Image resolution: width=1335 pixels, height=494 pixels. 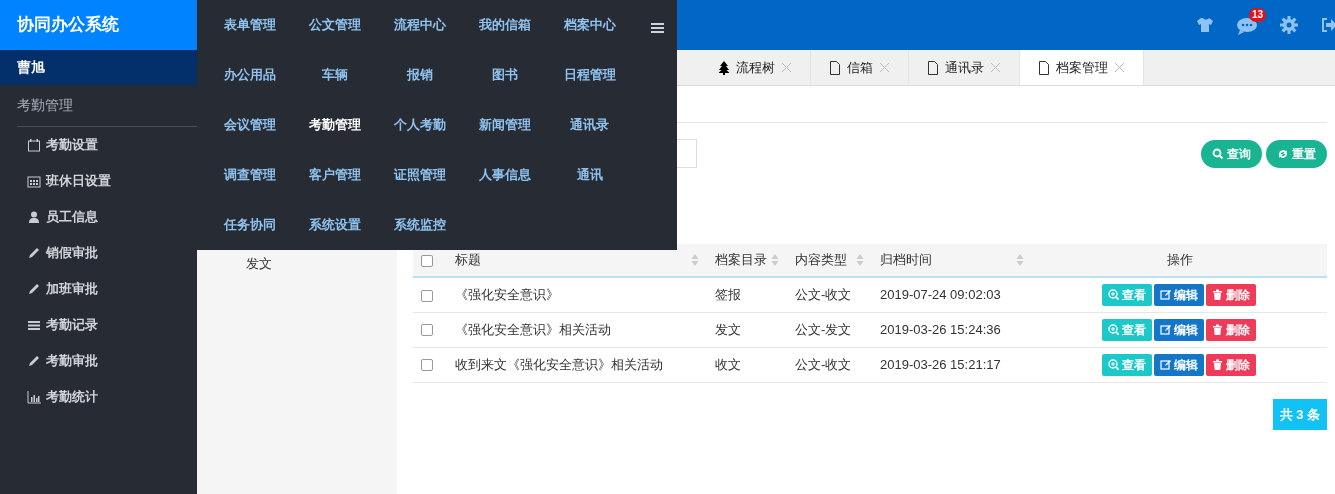 I want to click on list-icon, so click(x=34, y=325).